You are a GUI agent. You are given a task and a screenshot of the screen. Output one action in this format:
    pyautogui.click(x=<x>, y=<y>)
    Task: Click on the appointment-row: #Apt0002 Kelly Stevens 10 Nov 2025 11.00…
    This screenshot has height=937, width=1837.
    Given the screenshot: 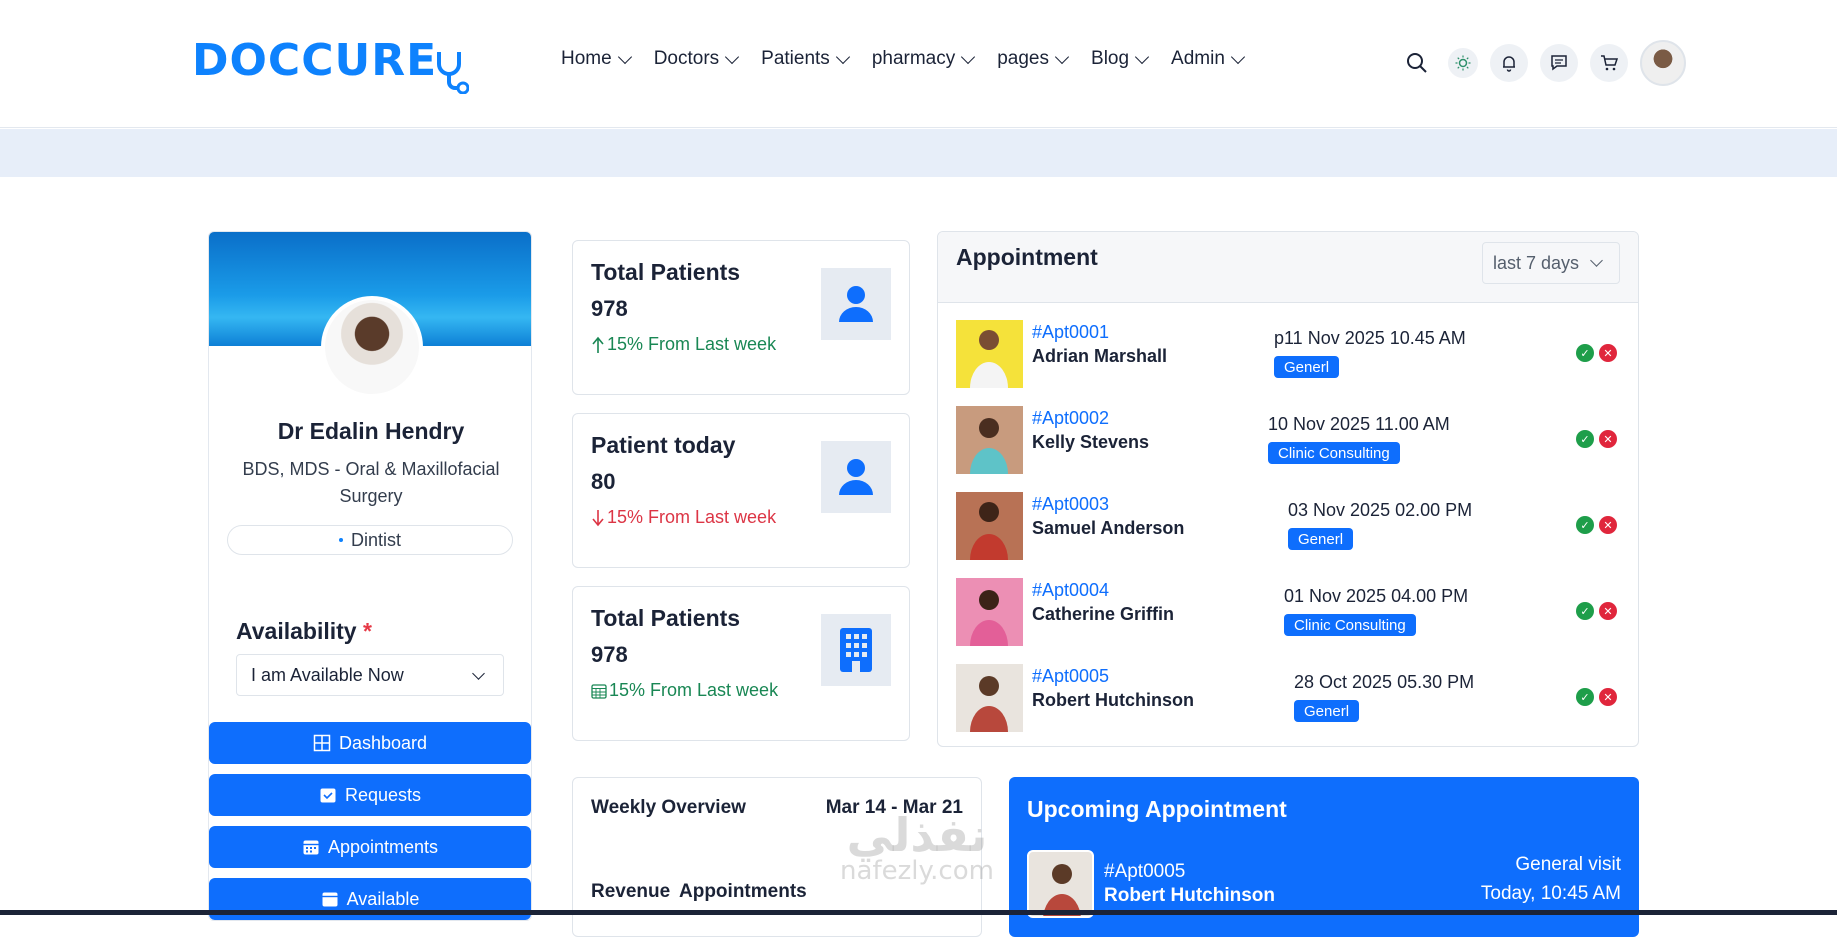 What is the action you would take?
    pyautogui.click(x=1289, y=440)
    